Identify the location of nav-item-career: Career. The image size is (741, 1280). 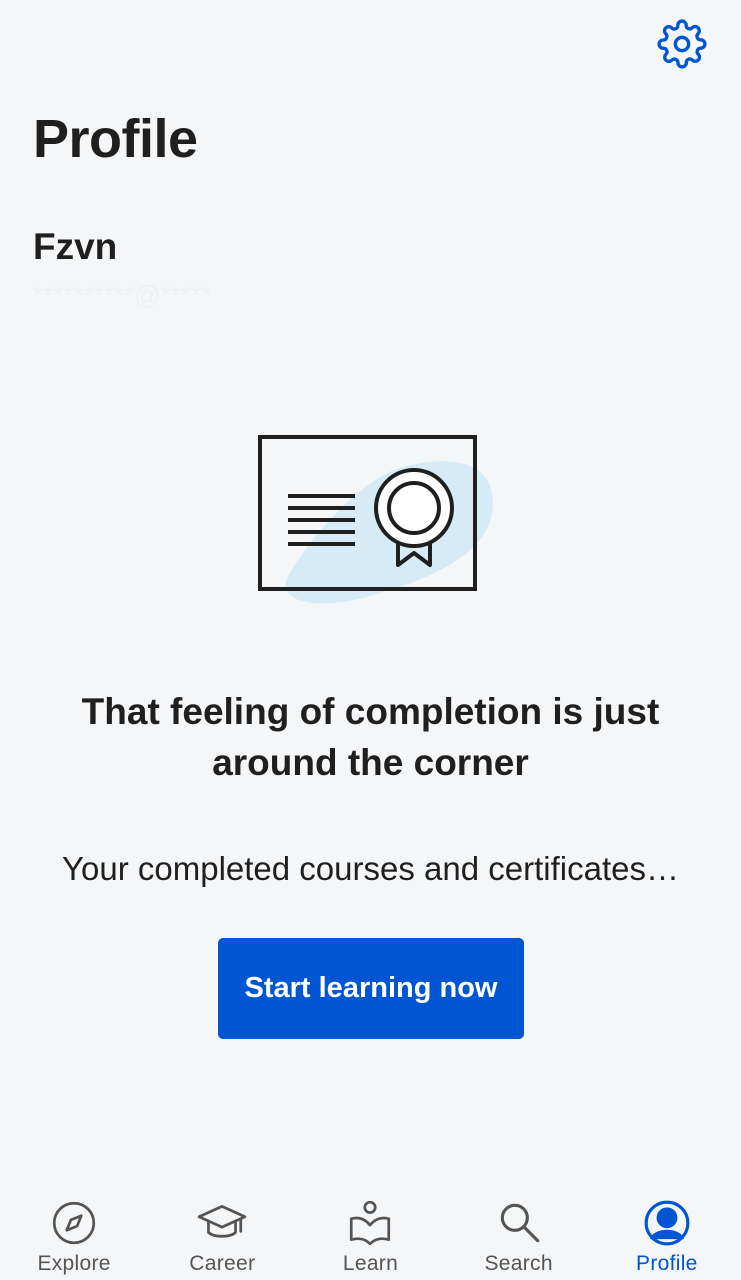
(222, 1233).